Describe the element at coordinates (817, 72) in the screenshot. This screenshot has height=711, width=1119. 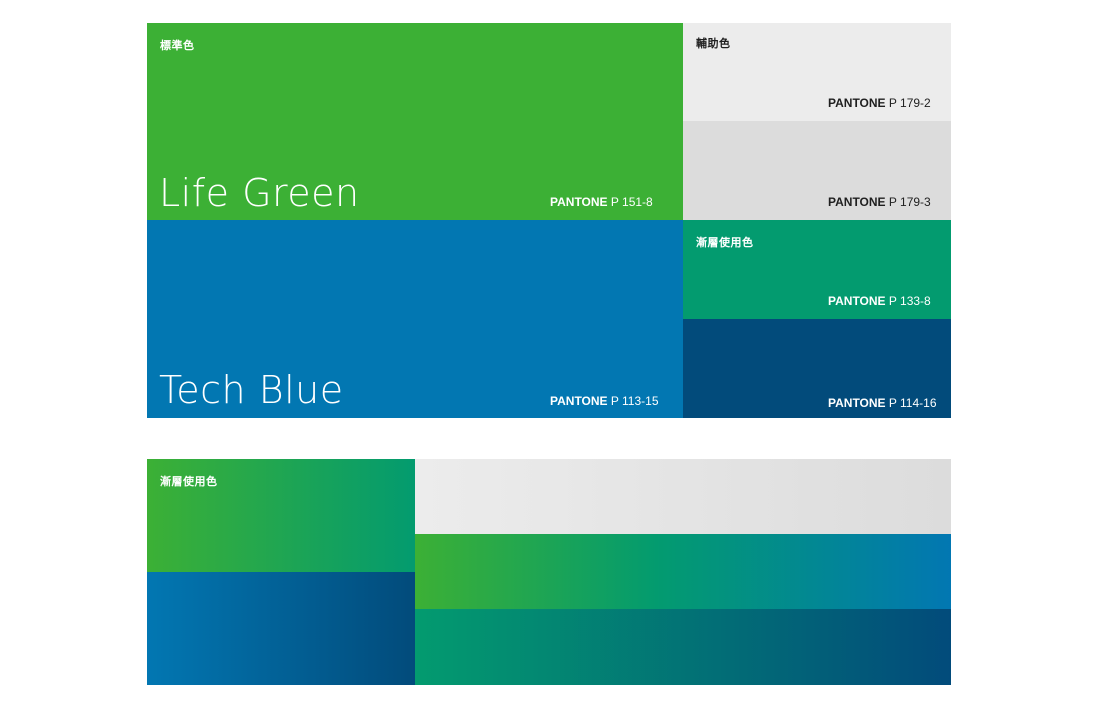
I see `grey-light-swatch: 輔助色 PANTONE P 179-2` at that location.